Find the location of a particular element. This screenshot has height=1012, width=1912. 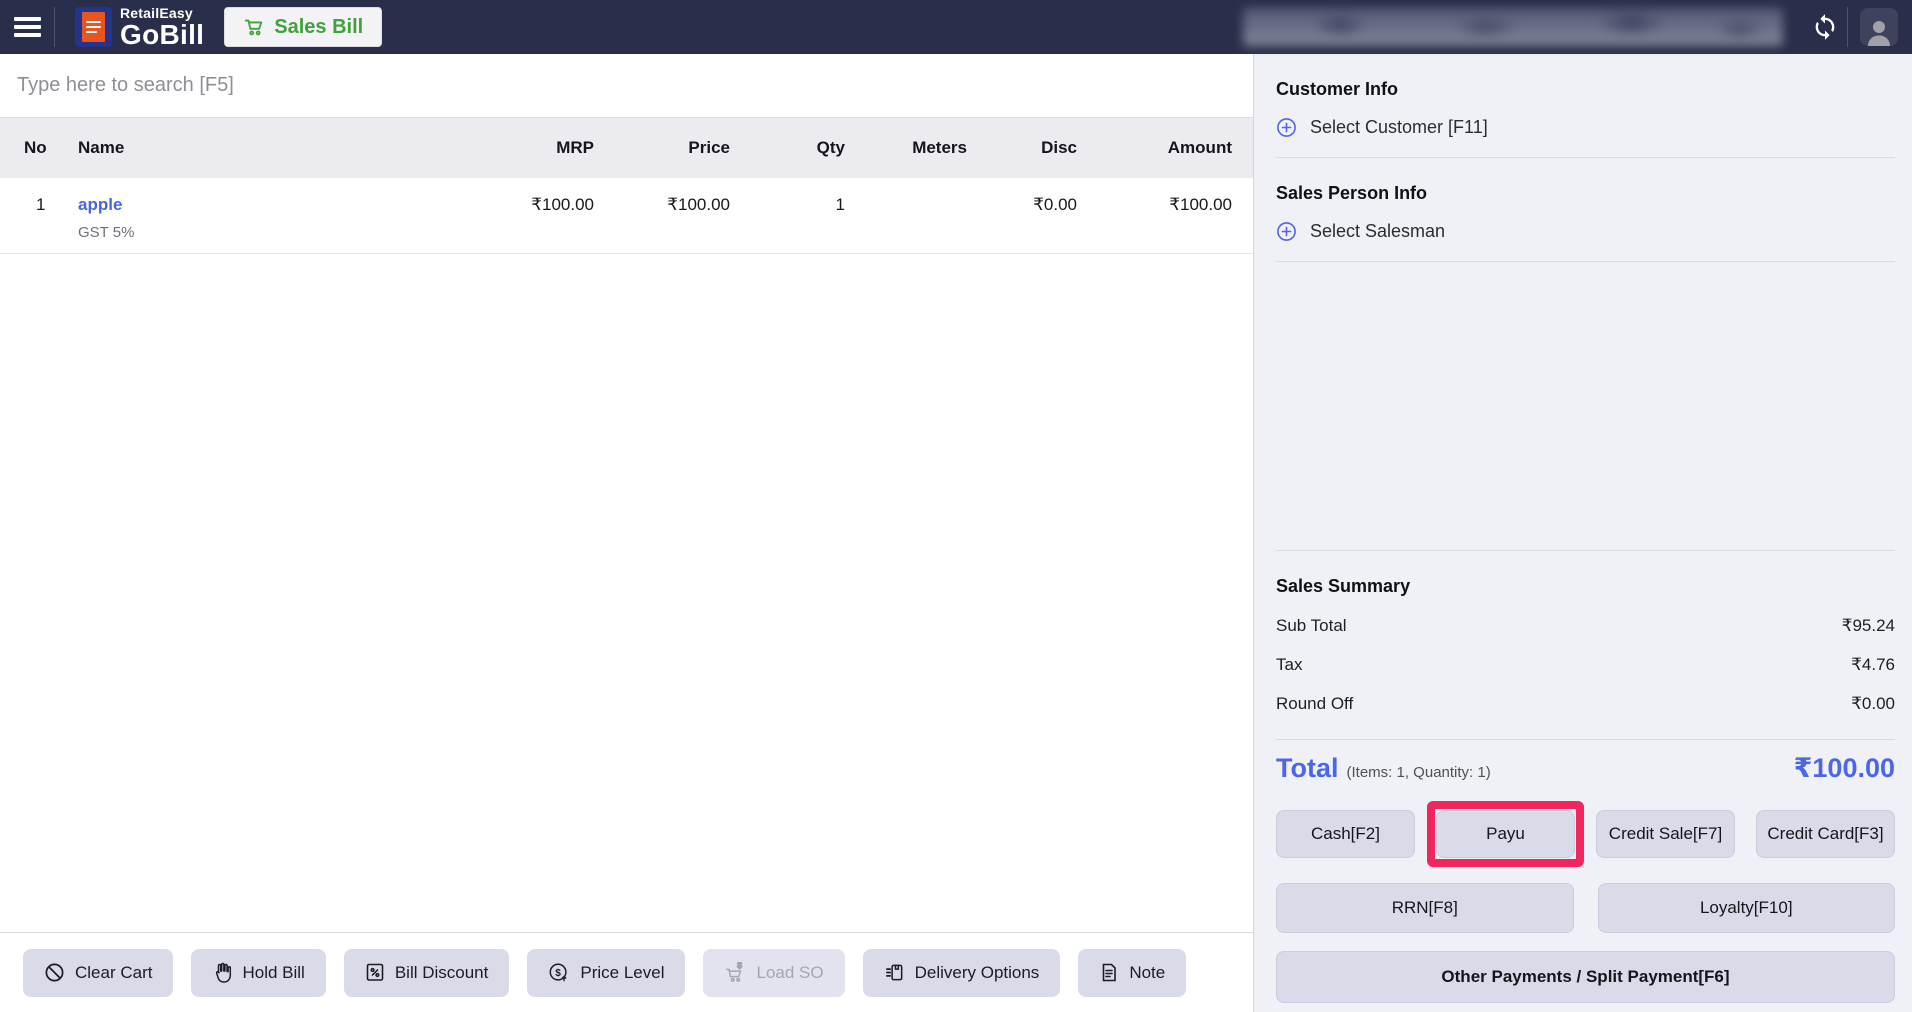

header-mrp: MRP is located at coordinates (575, 147).